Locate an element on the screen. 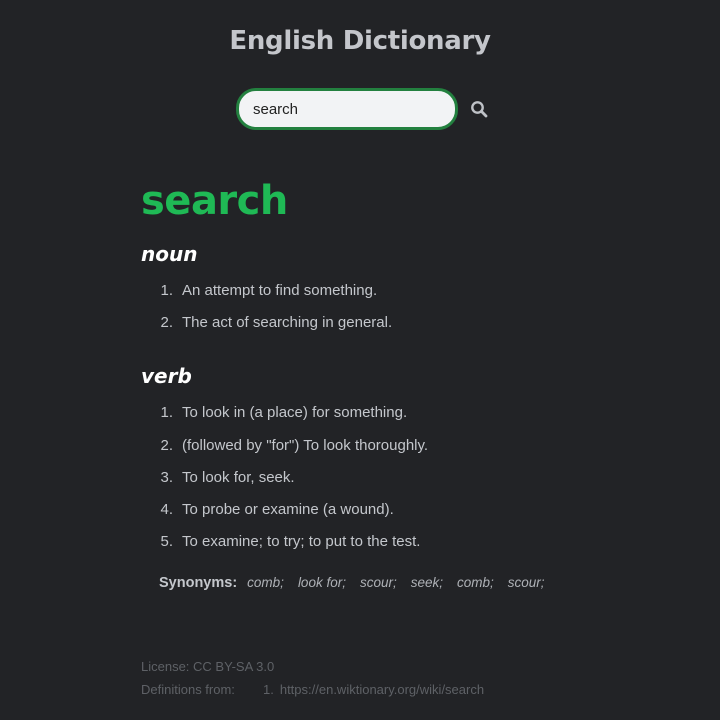  definition-text: To probe or examine (a wound). is located at coordinates (288, 510).